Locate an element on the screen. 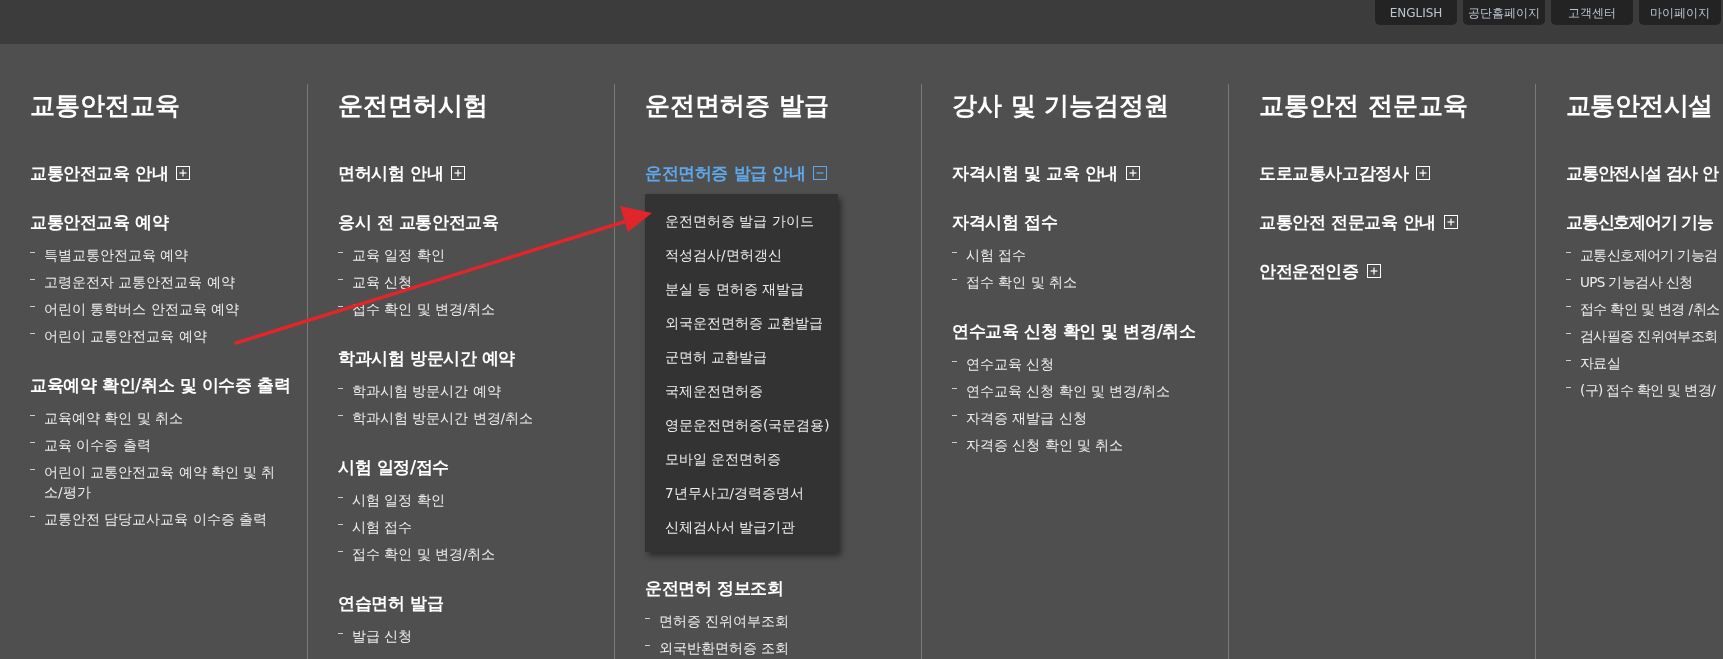  top-link: ENGLISH is located at coordinates (1416, 12).